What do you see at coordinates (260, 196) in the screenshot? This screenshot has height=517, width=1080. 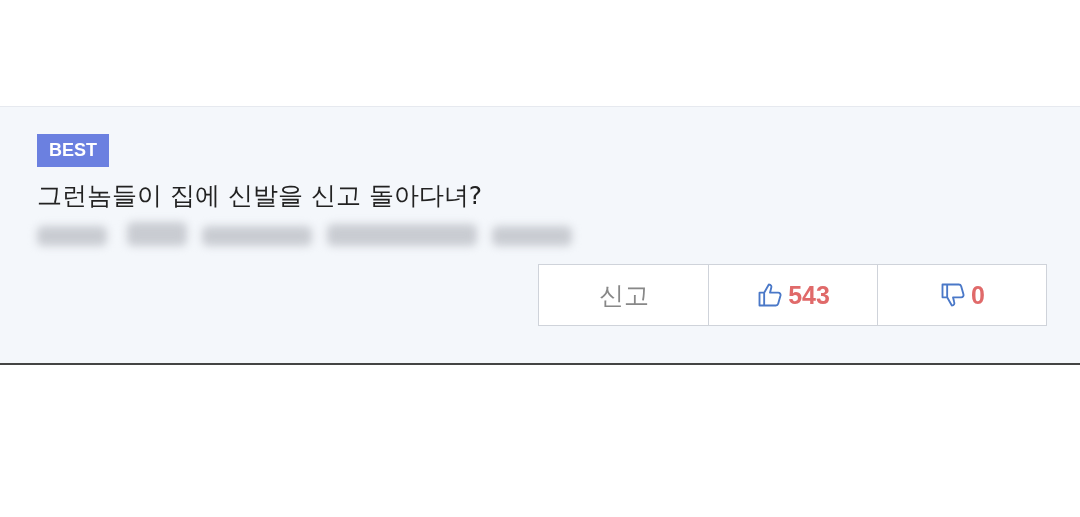 I see `comment-text: 그런놈들이 집에 신발을 신고 돌아다녀?` at bounding box center [260, 196].